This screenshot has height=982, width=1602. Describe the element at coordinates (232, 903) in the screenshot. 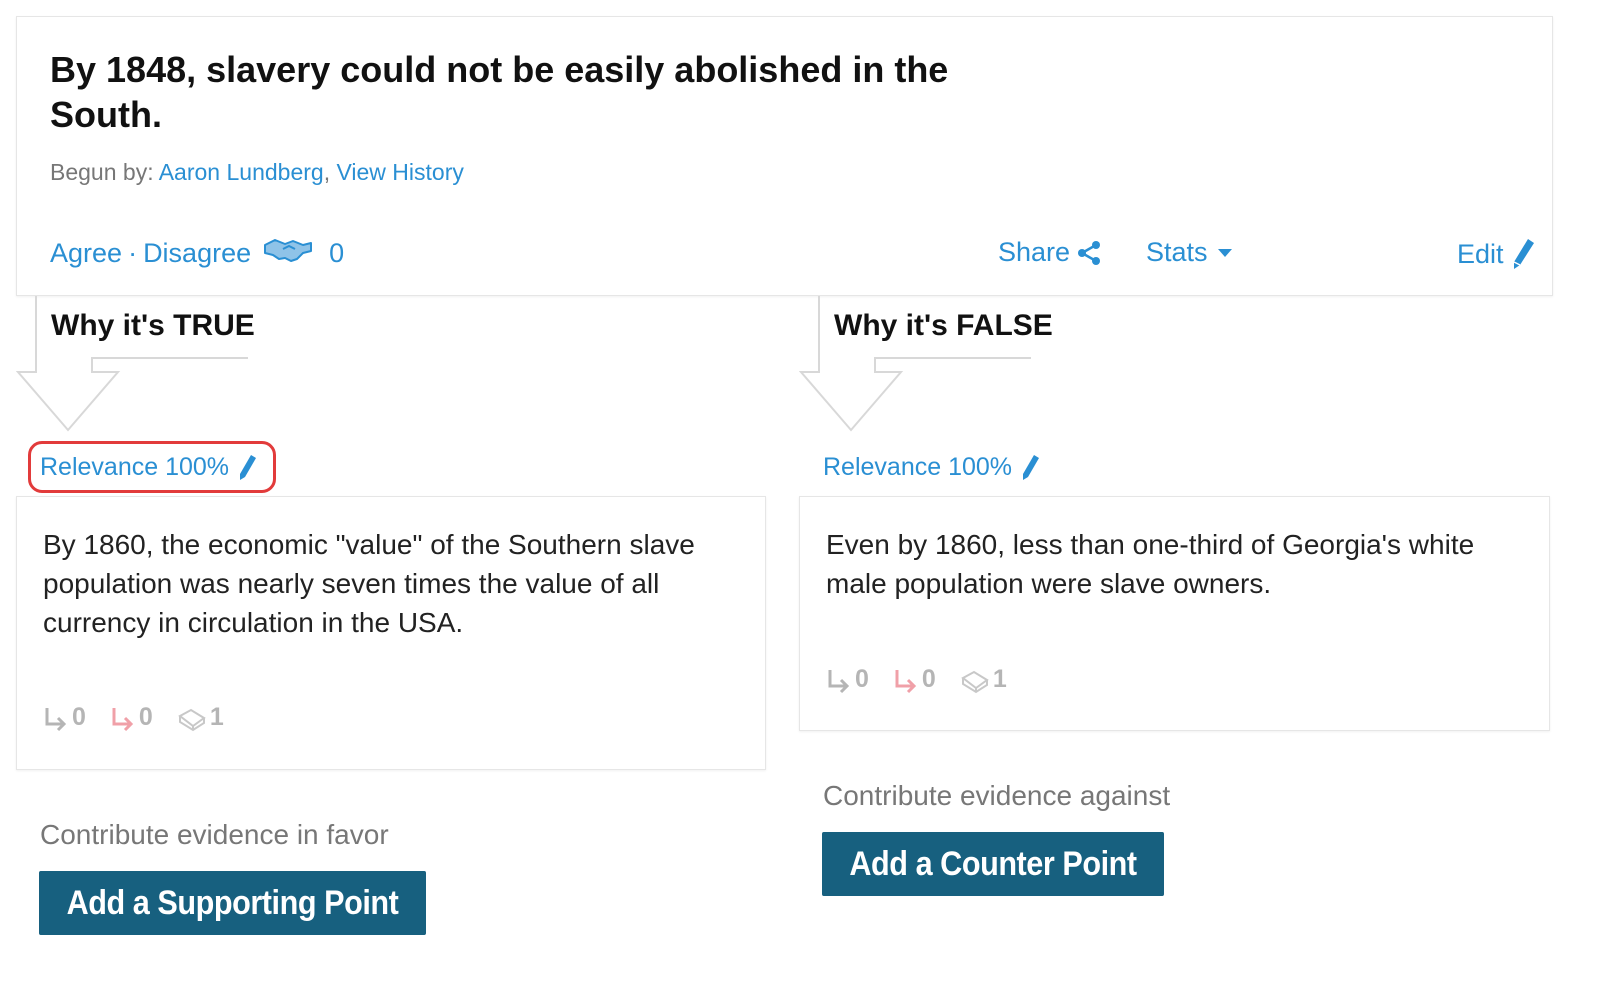

I see `add-supporting-point-button: Add a Supporting Point` at that location.